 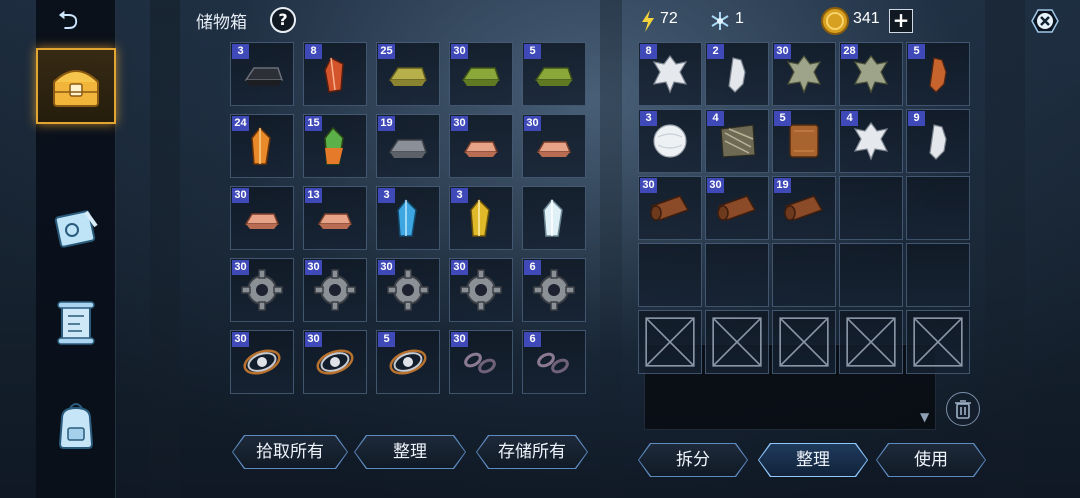 What do you see at coordinates (670, 74) in the screenshot?
I see `inventory-slot: 8` at bounding box center [670, 74].